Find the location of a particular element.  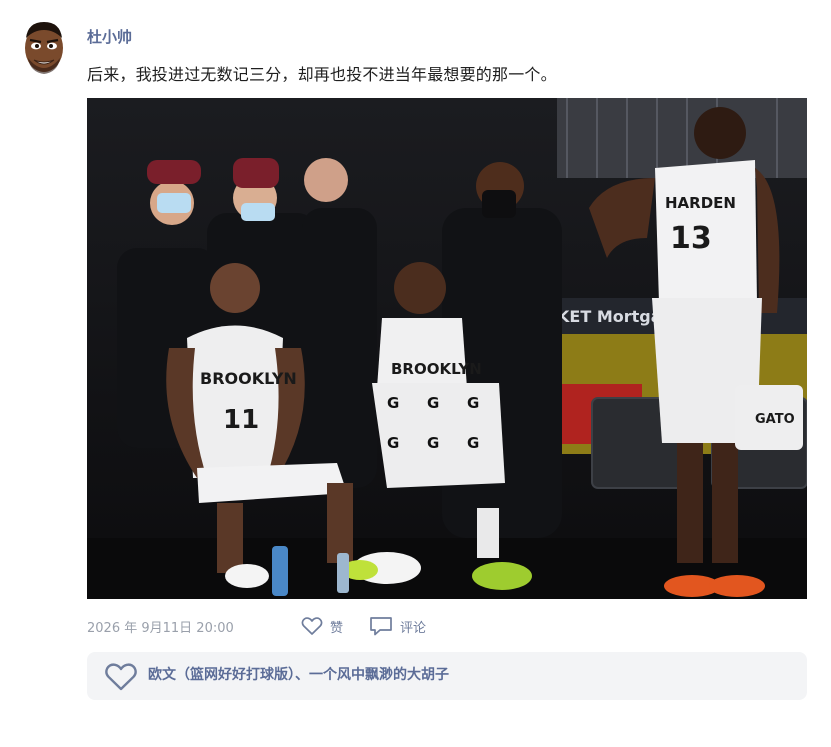

jersey-harden: HARDEN is located at coordinates (700, 203).